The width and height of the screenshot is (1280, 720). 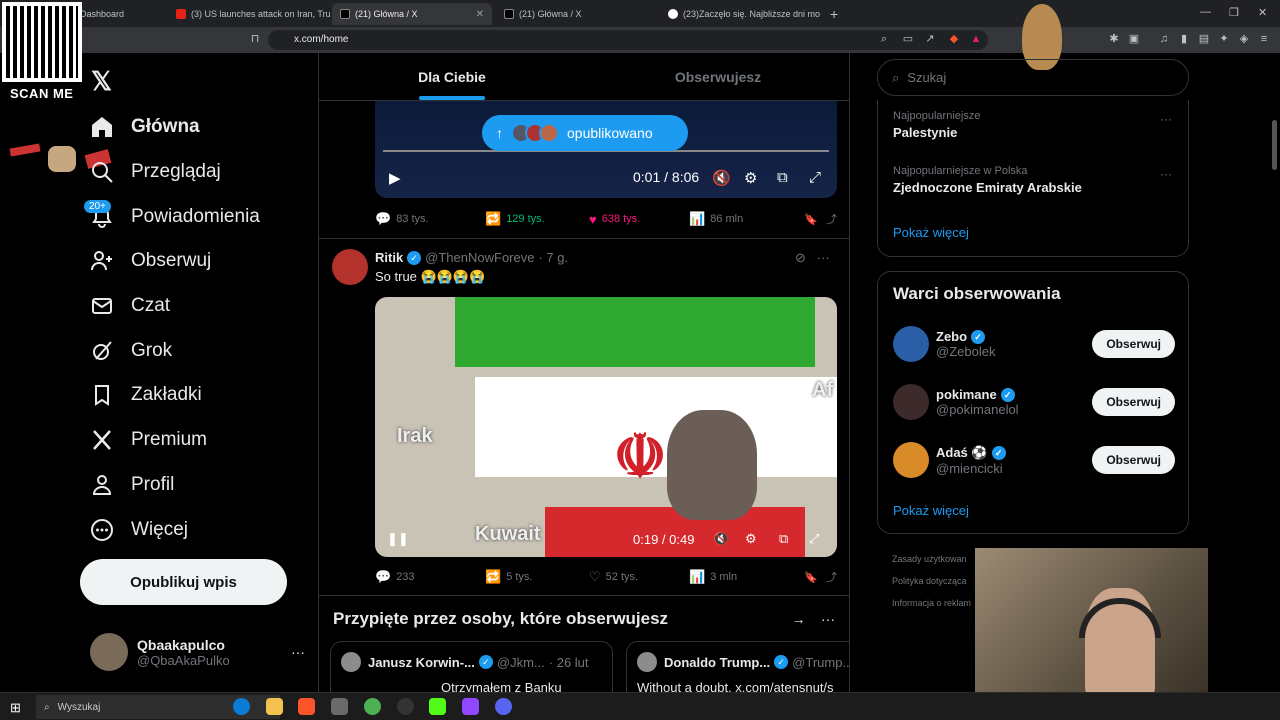 What do you see at coordinates (930, 39) in the screenshot?
I see `share-icon: ↗` at bounding box center [930, 39].